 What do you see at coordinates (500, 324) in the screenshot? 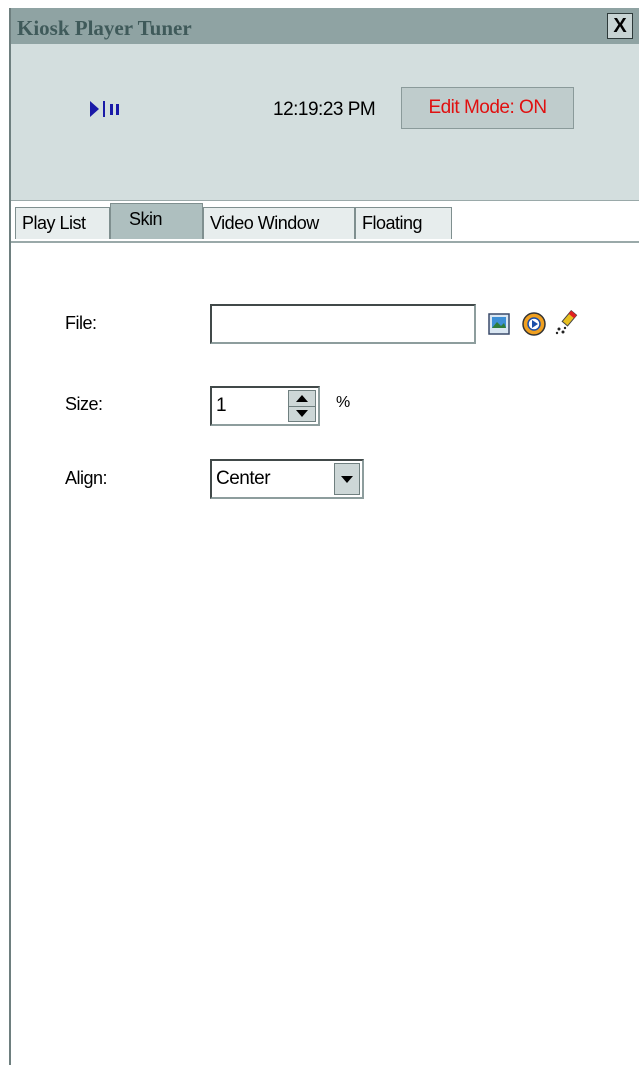
I see `image-icon` at bounding box center [500, 324].